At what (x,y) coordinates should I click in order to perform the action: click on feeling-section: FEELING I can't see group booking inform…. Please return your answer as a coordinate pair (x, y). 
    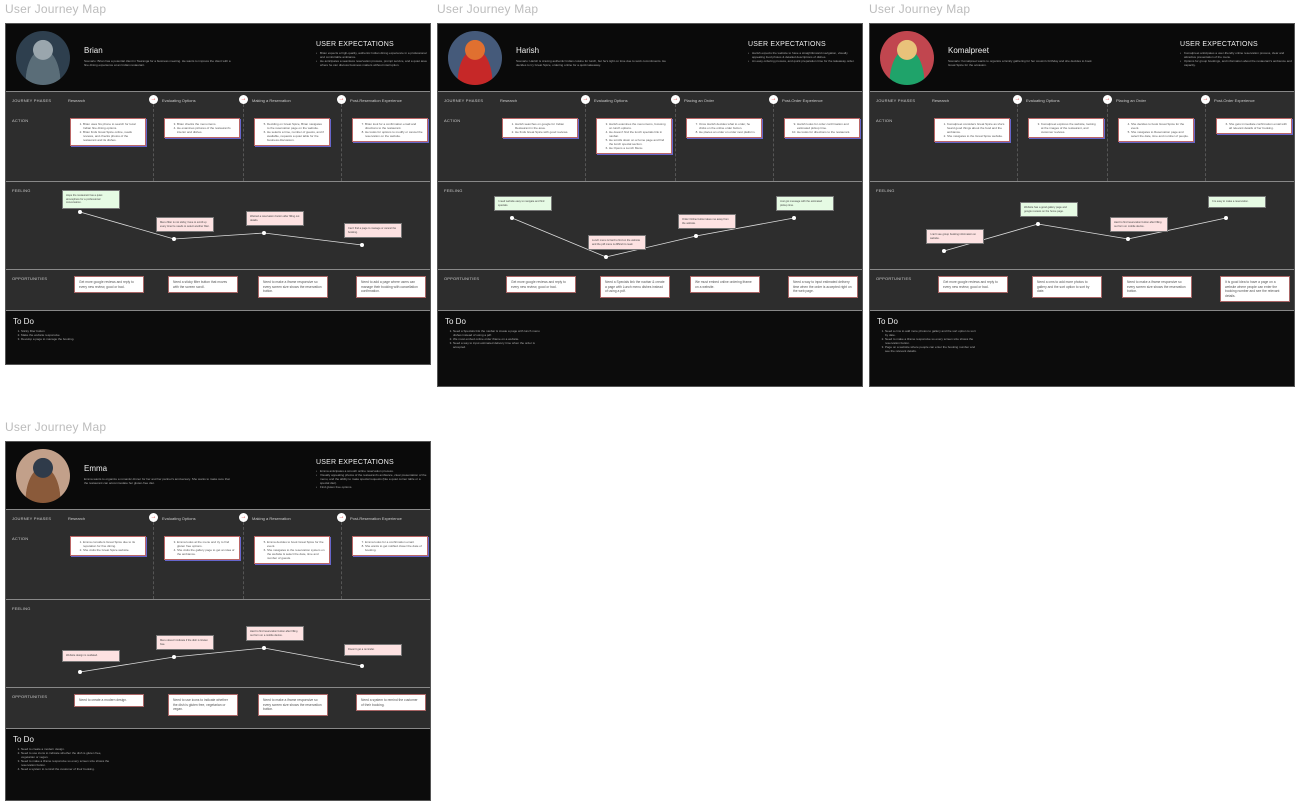
    Looking at the image, I should click on (1082, 226).